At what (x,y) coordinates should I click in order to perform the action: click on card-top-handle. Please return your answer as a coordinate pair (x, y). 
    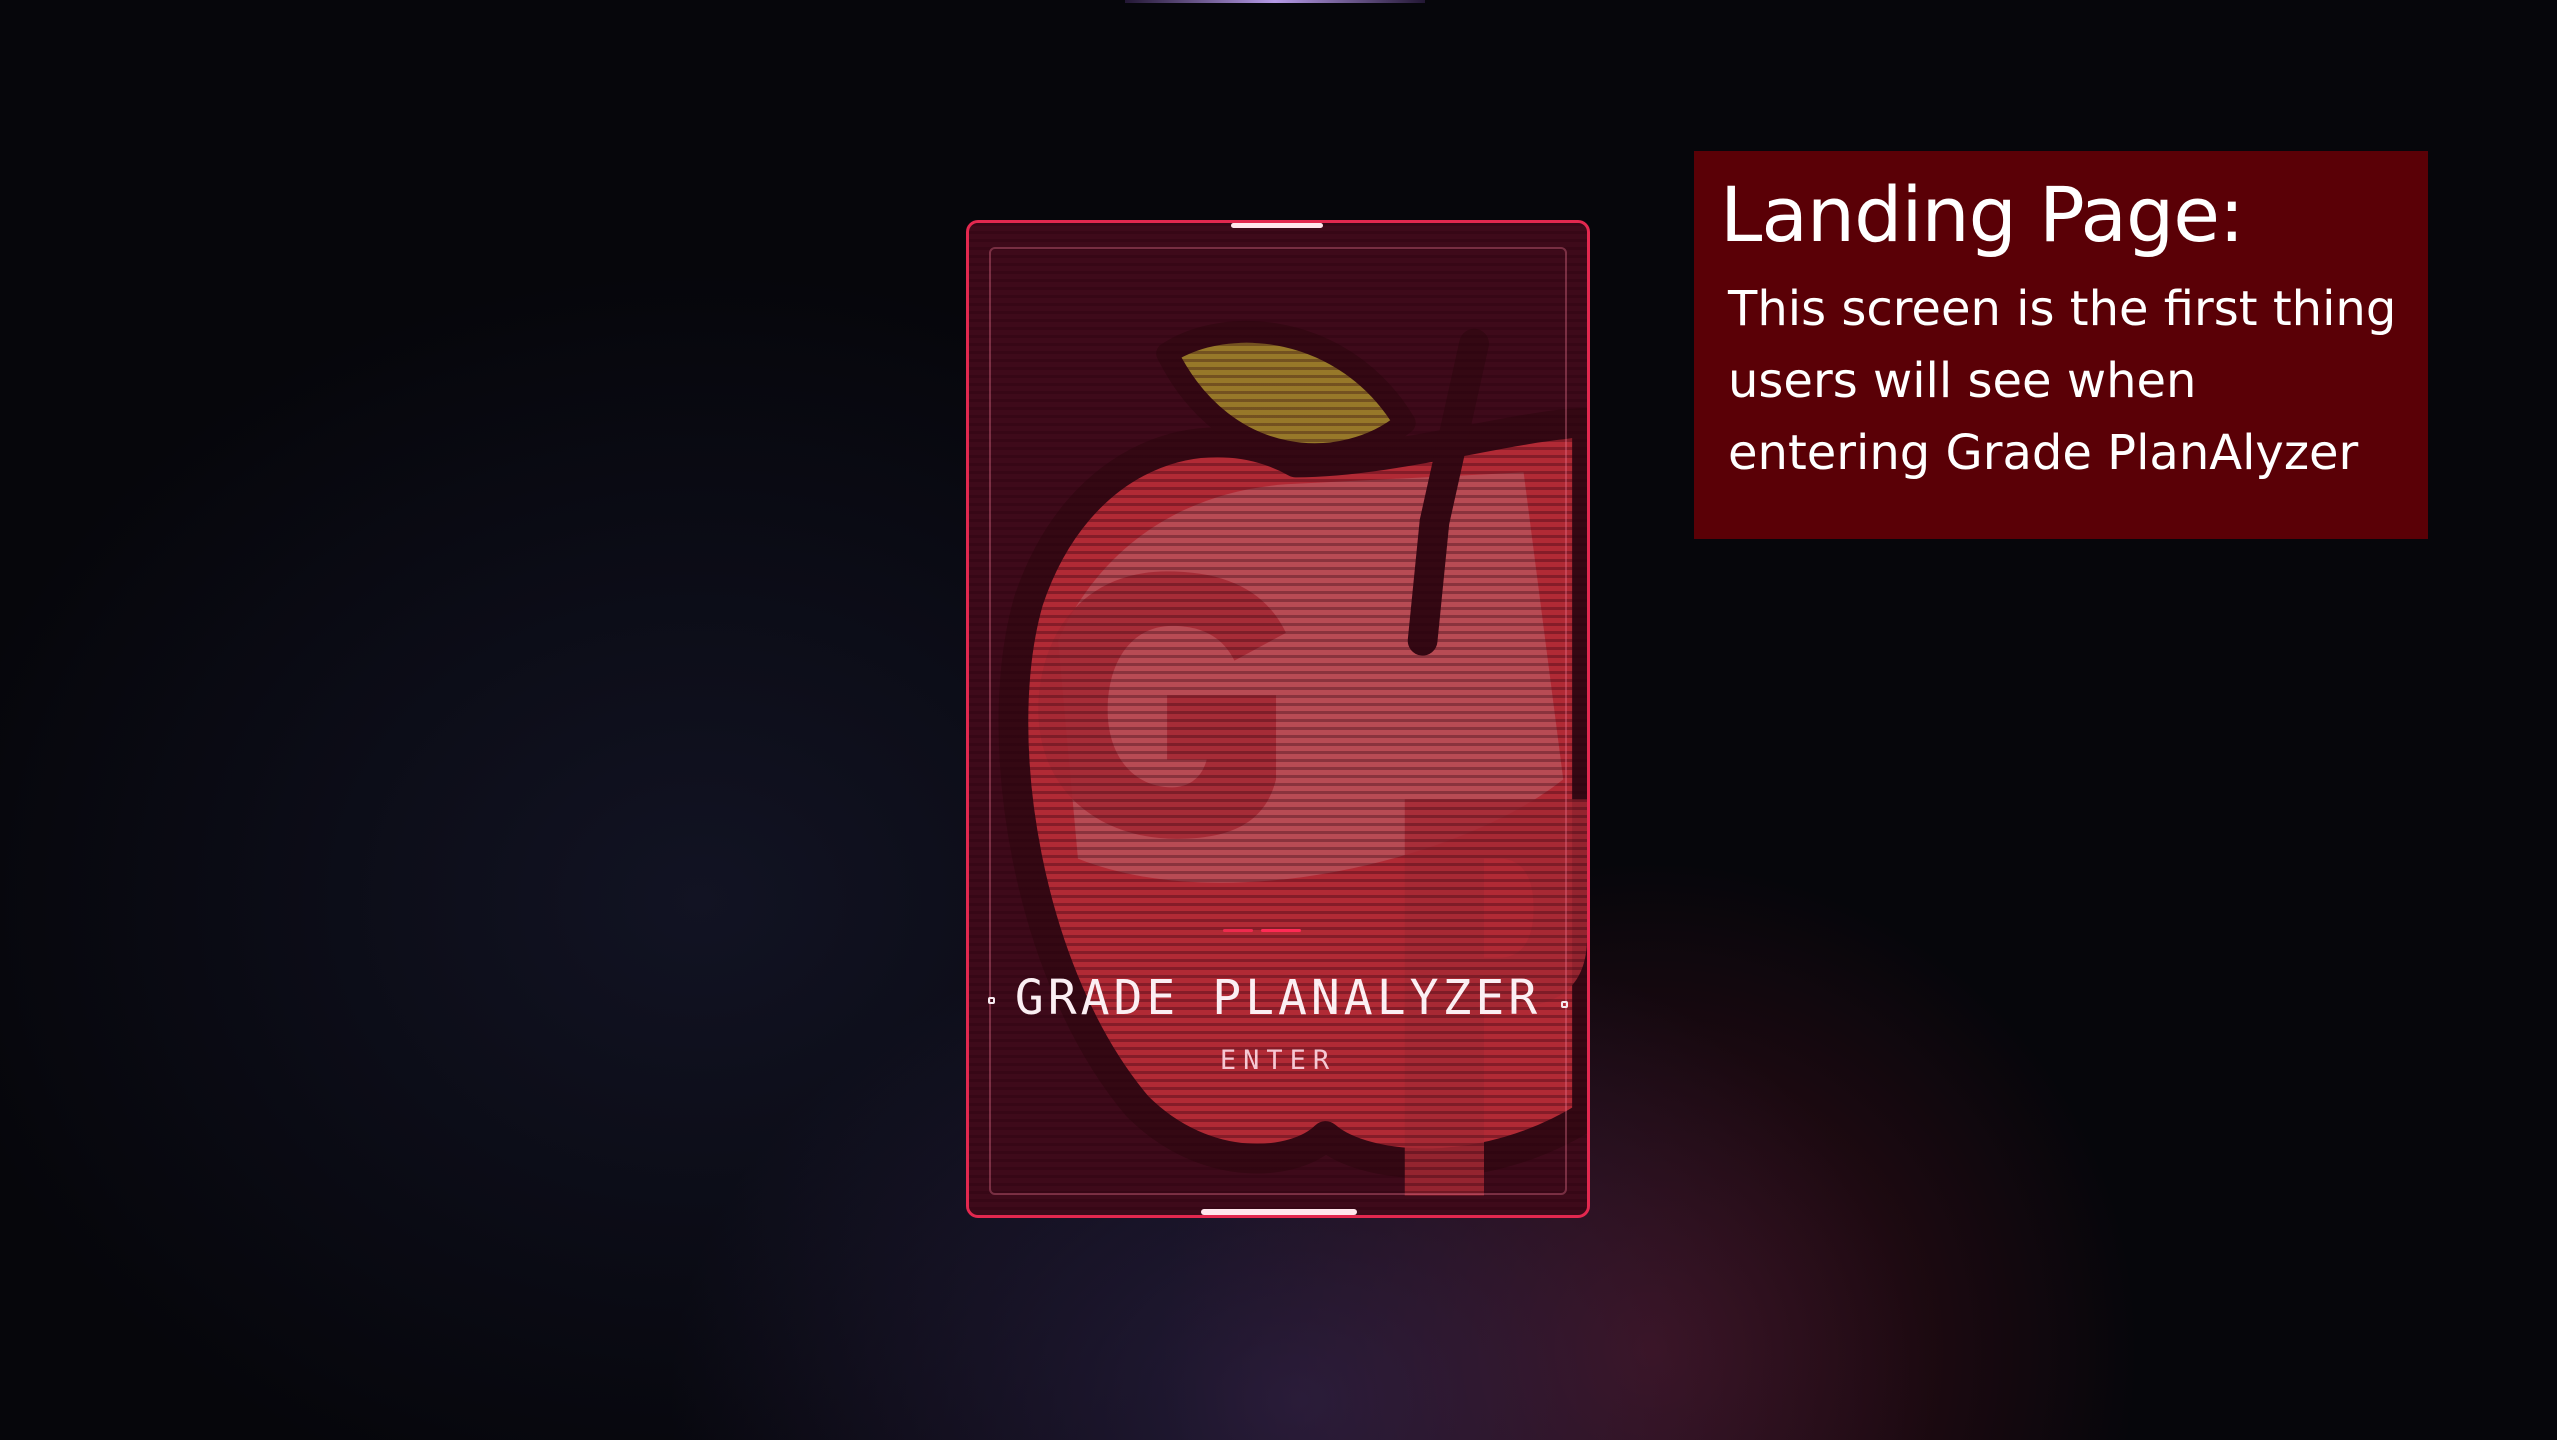
    Looking at the image, I should click on (1277, 225).